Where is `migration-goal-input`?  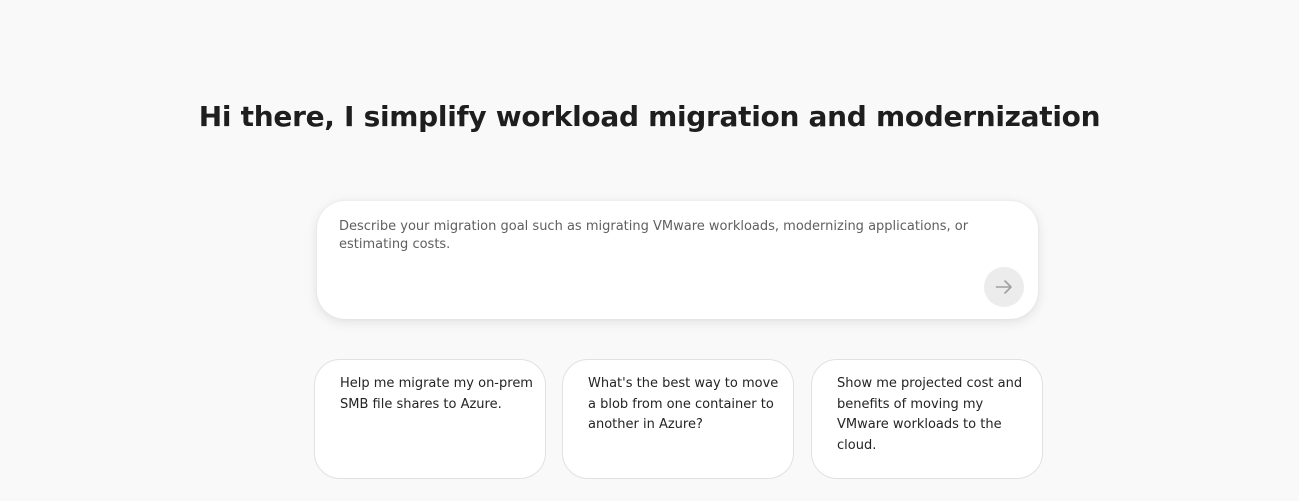 migration-goal-input is located at coordinates (659, 248).